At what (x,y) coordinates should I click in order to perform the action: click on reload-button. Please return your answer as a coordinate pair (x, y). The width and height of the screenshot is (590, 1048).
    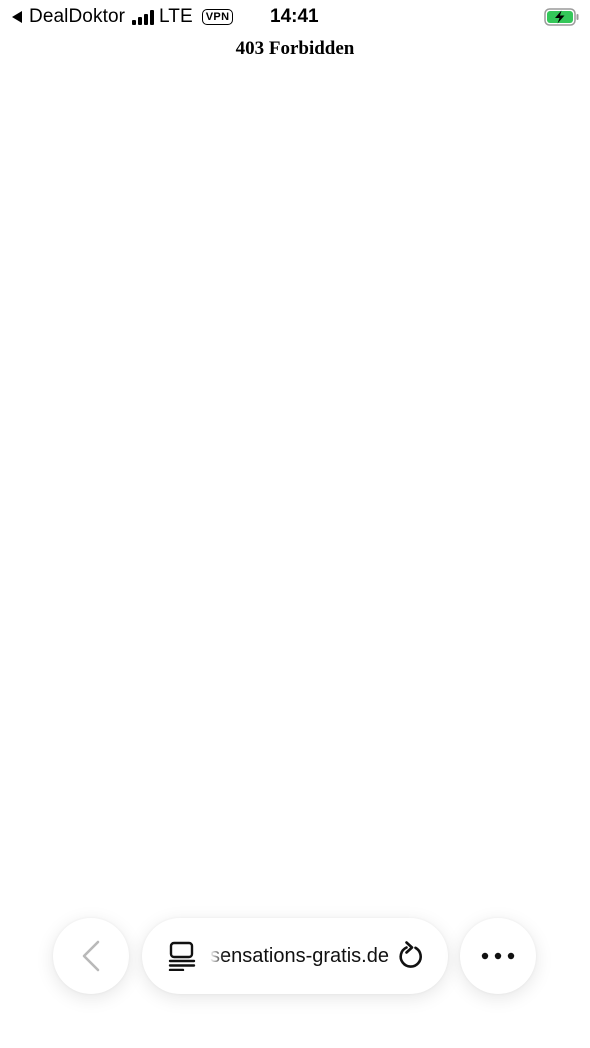
    Looking at the image, I should click on (410, 956).